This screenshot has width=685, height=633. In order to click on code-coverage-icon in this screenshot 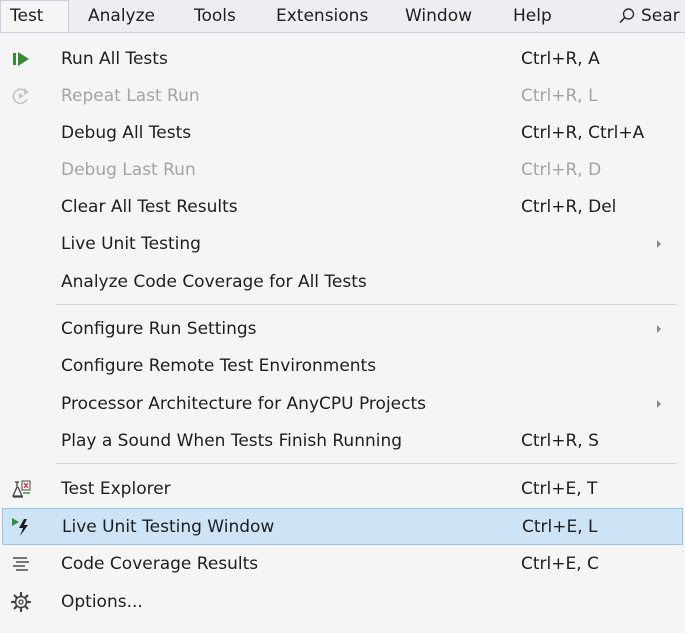, I will do `click(21, 564)`.